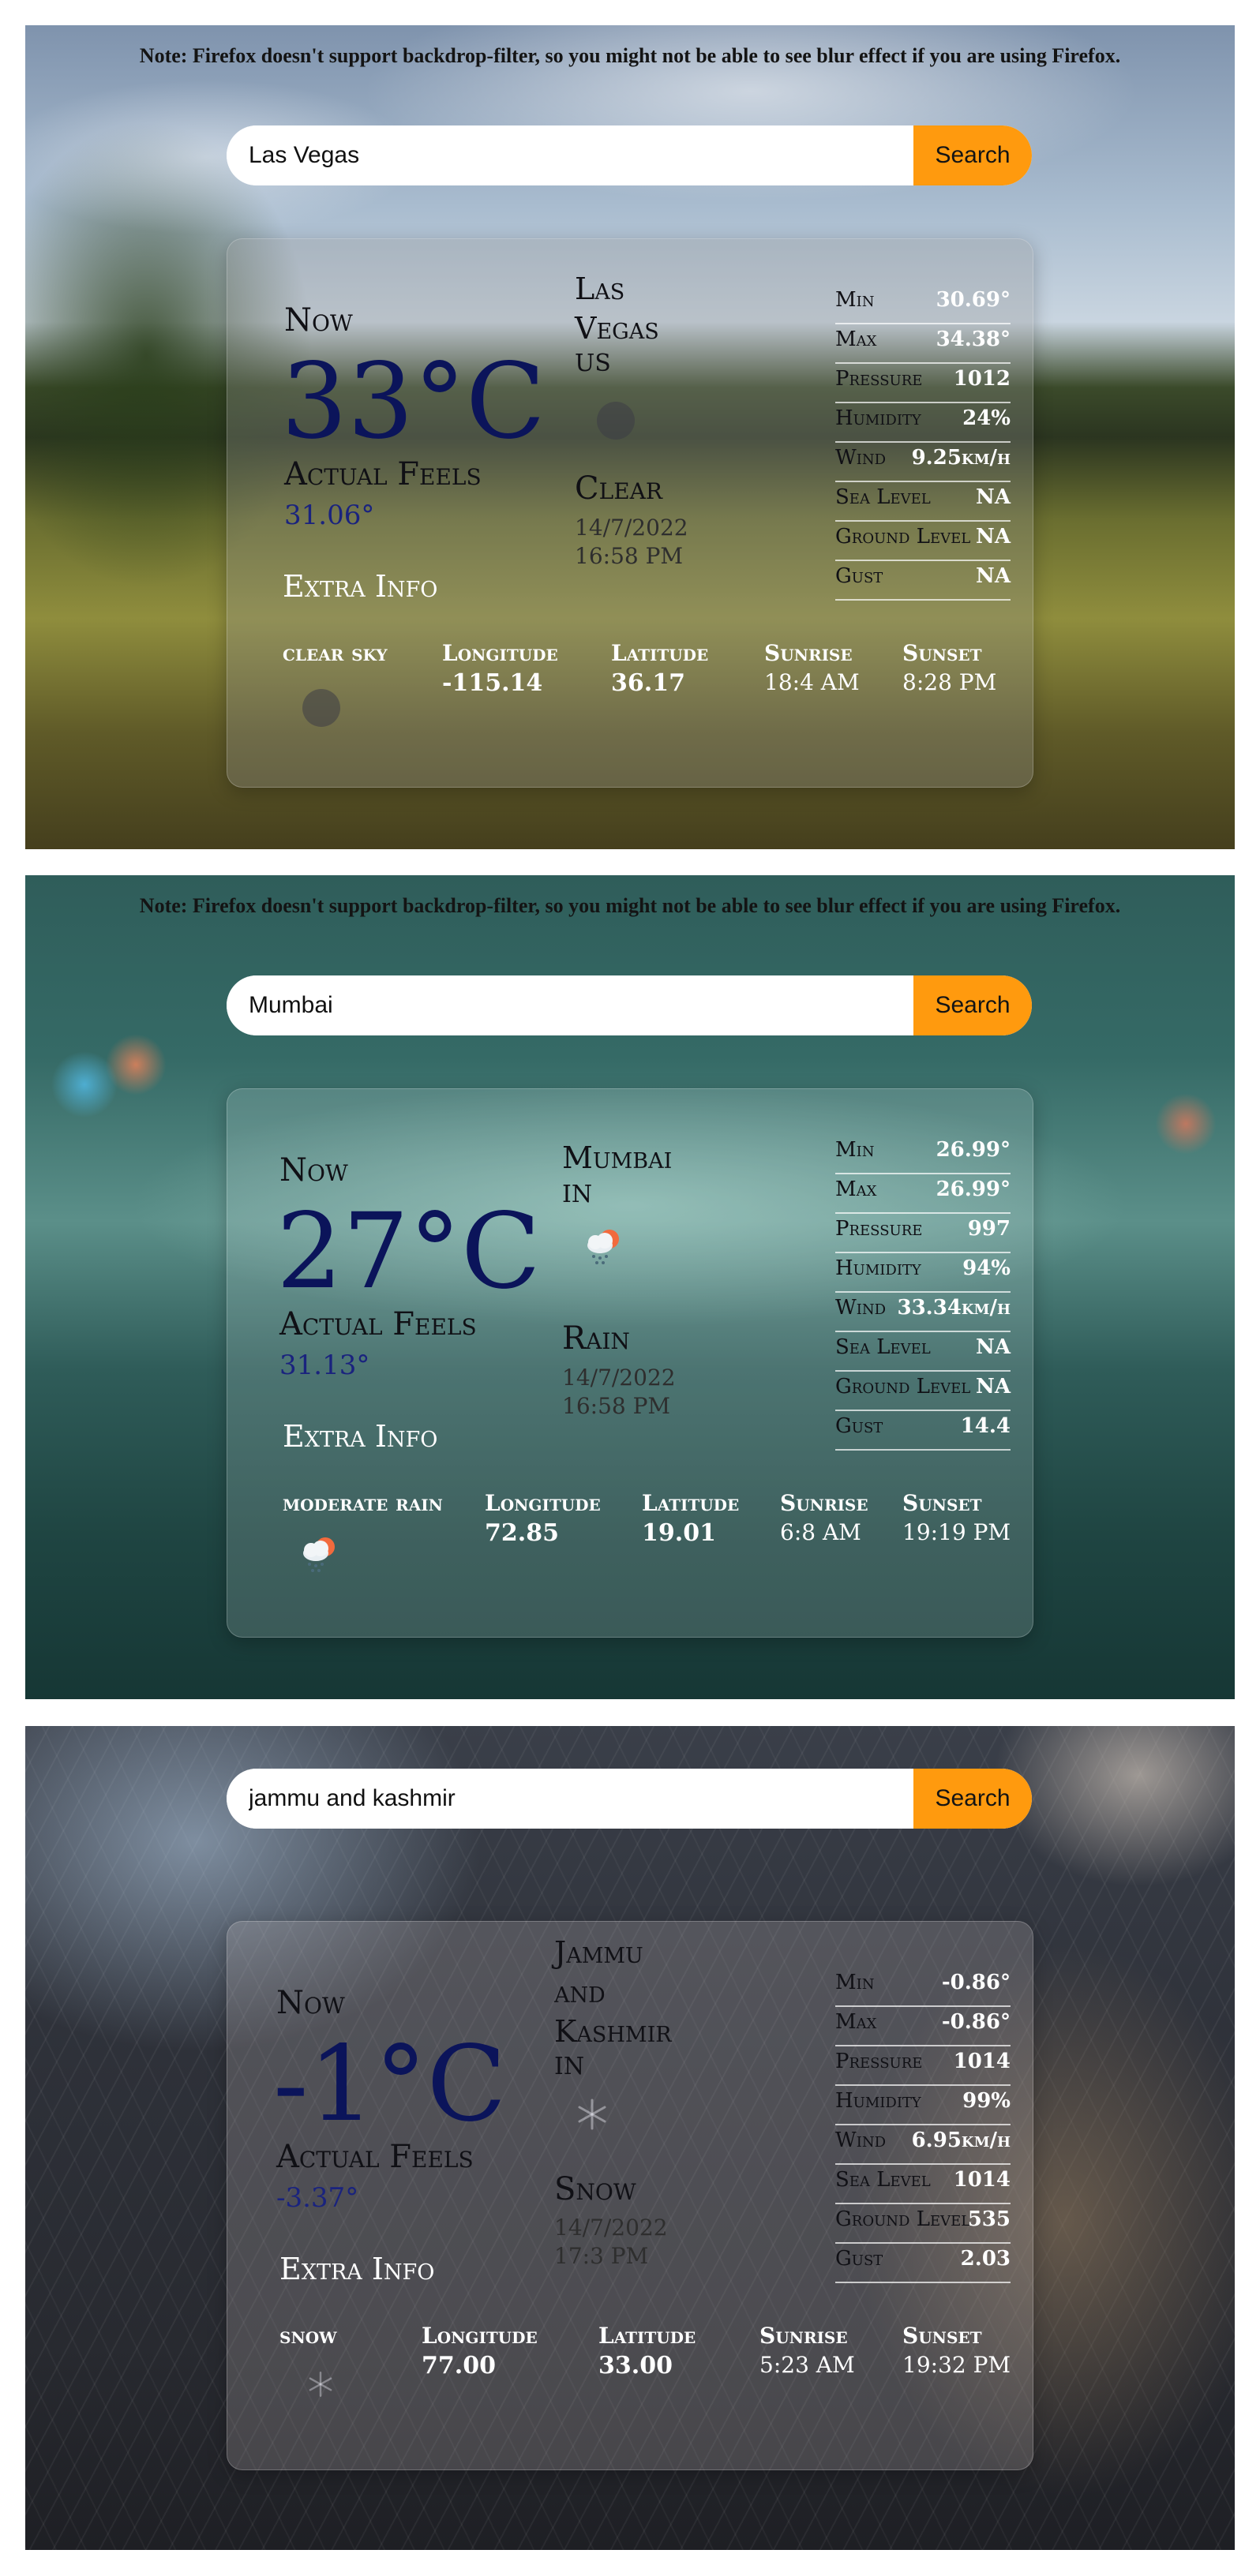 The image size is (1260, 2576). What do you see at coordinates (413, 401) in the screenshot?
I see `current-temperature: 33°C` at bounding box center [413, 401].